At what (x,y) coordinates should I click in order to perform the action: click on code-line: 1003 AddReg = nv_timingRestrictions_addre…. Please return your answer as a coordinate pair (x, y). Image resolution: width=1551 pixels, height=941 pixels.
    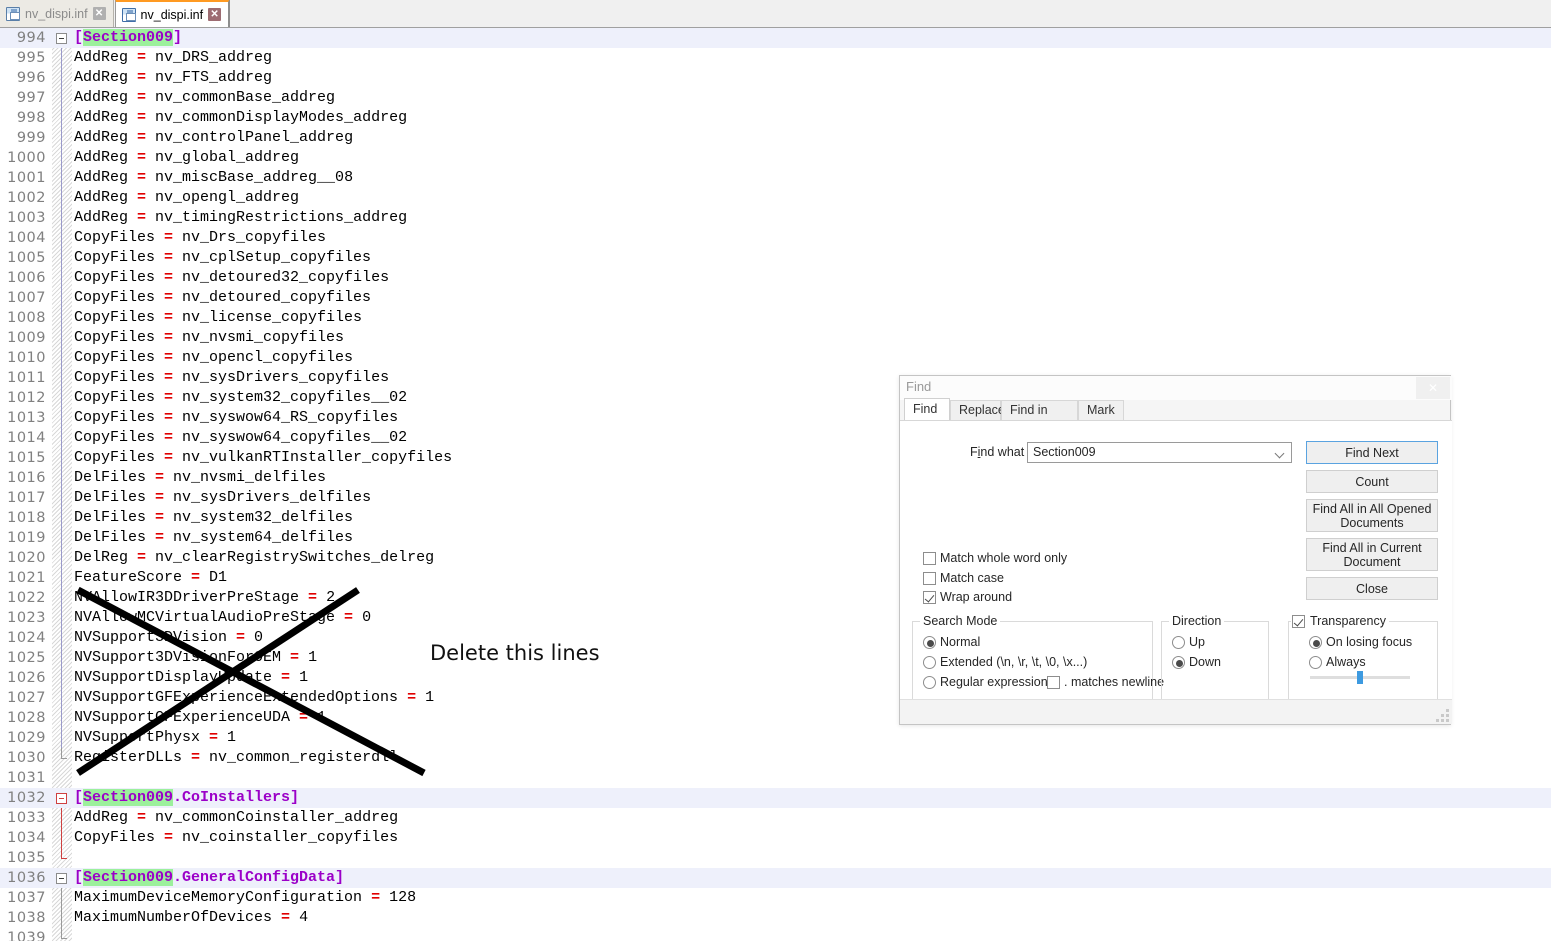
    Looking at the image, I should click on (775, 218).